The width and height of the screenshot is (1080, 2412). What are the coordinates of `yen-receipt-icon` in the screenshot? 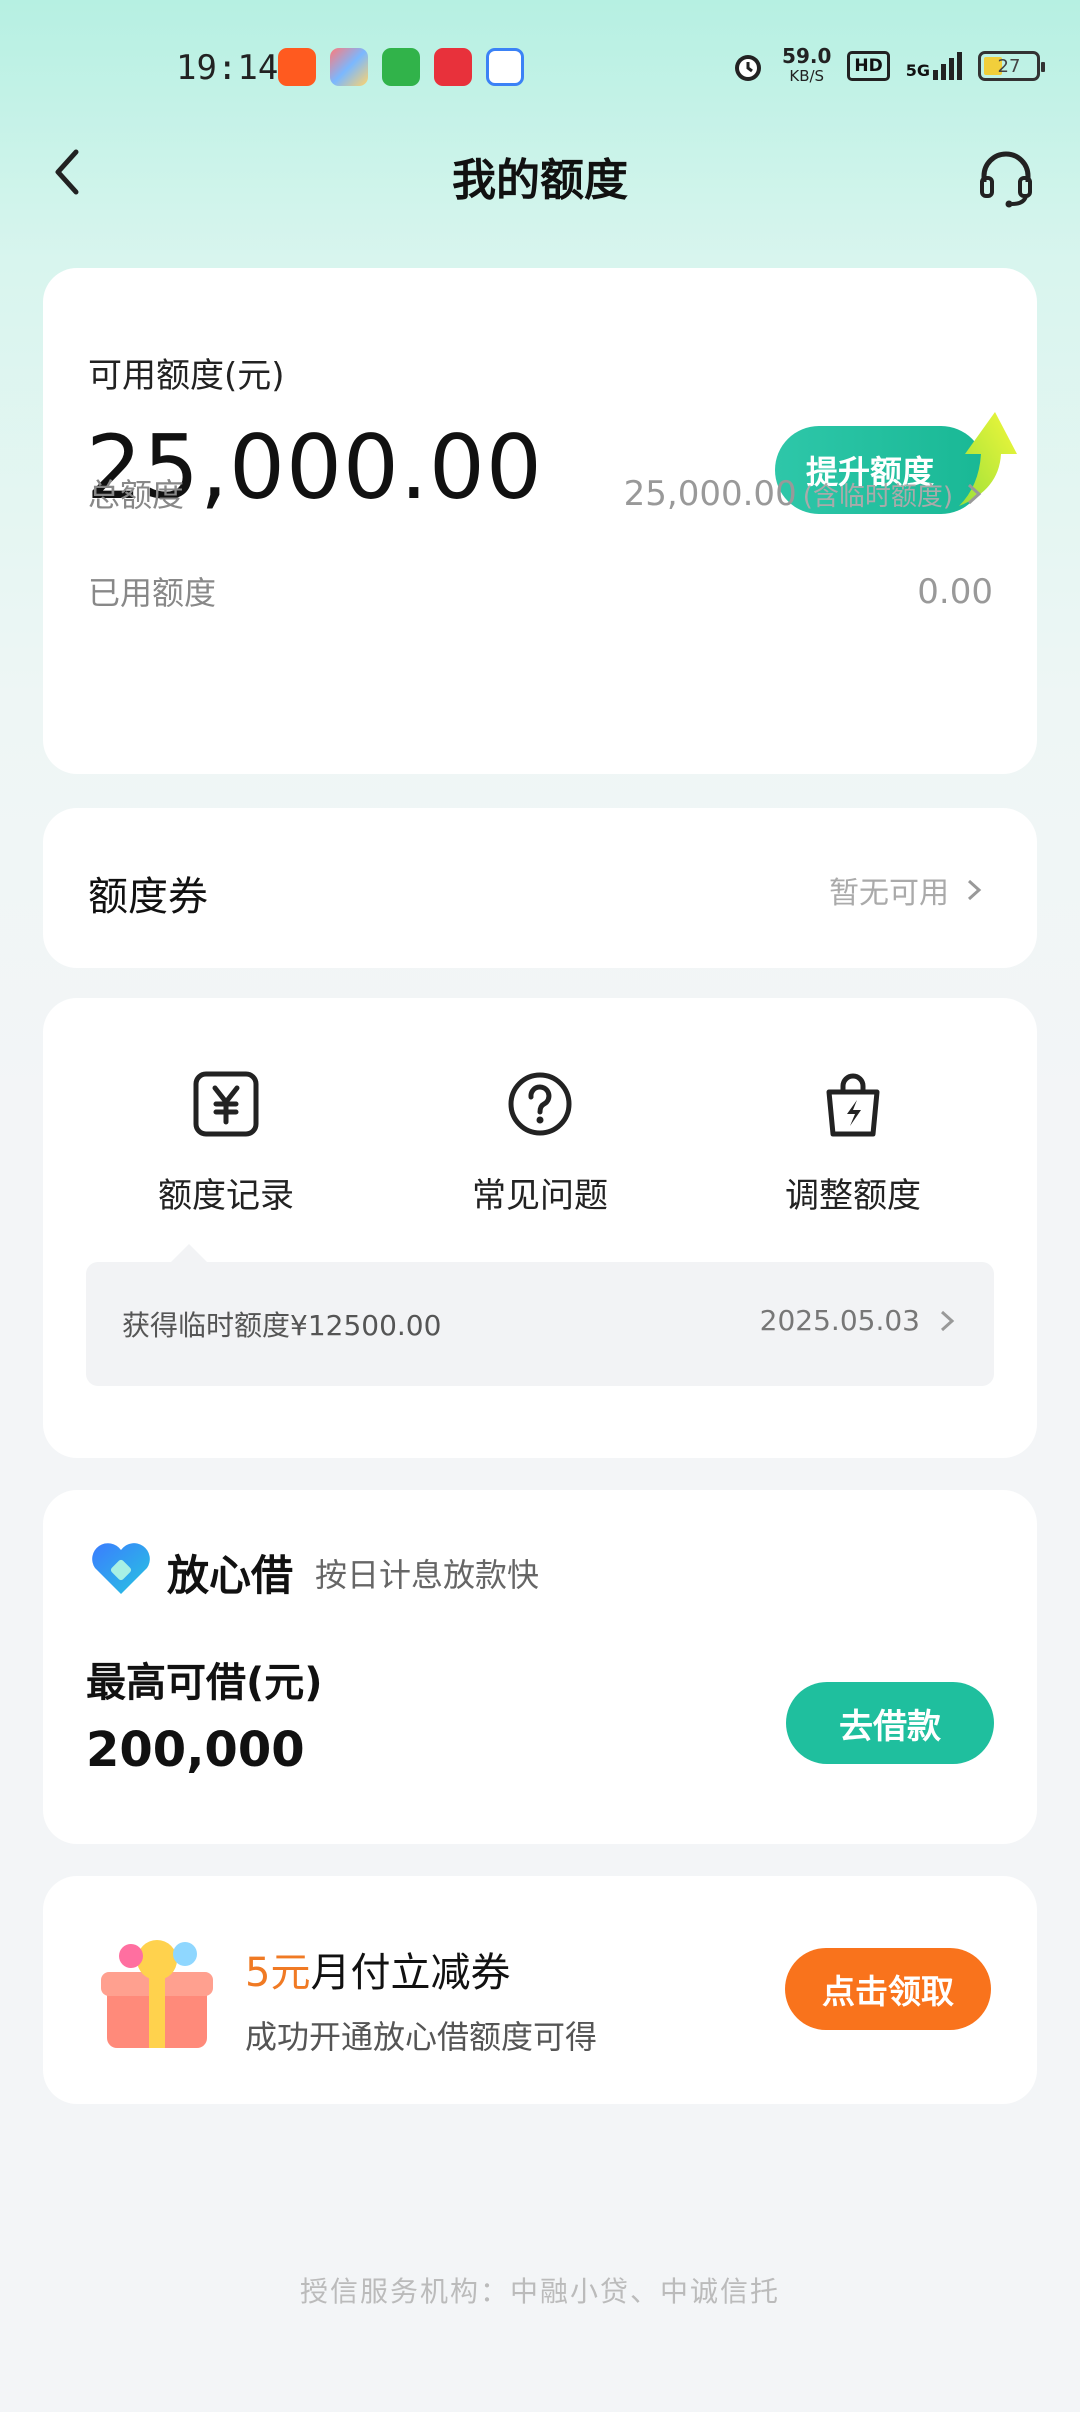 It's located at (226, 1104).